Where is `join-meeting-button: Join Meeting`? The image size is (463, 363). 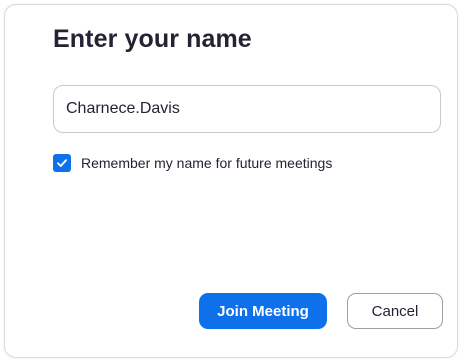
join-meeting-button: Join Meeting is located at coordinates (263, 311).